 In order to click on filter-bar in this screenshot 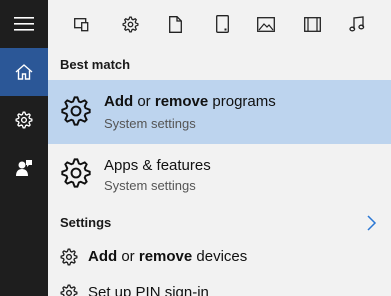, I will do `click(219, 24)`.